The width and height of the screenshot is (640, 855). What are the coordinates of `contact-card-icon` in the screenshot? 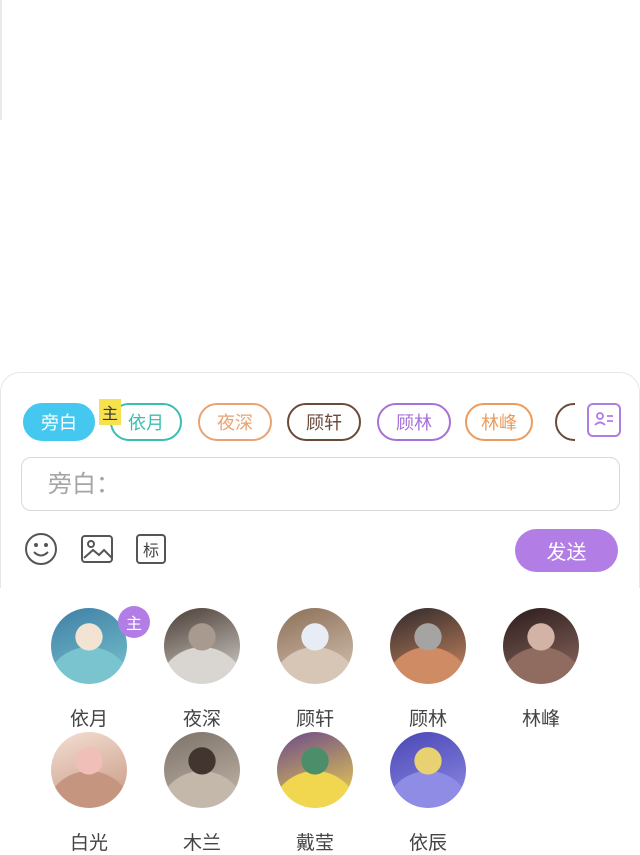 It's located at (603, 419).